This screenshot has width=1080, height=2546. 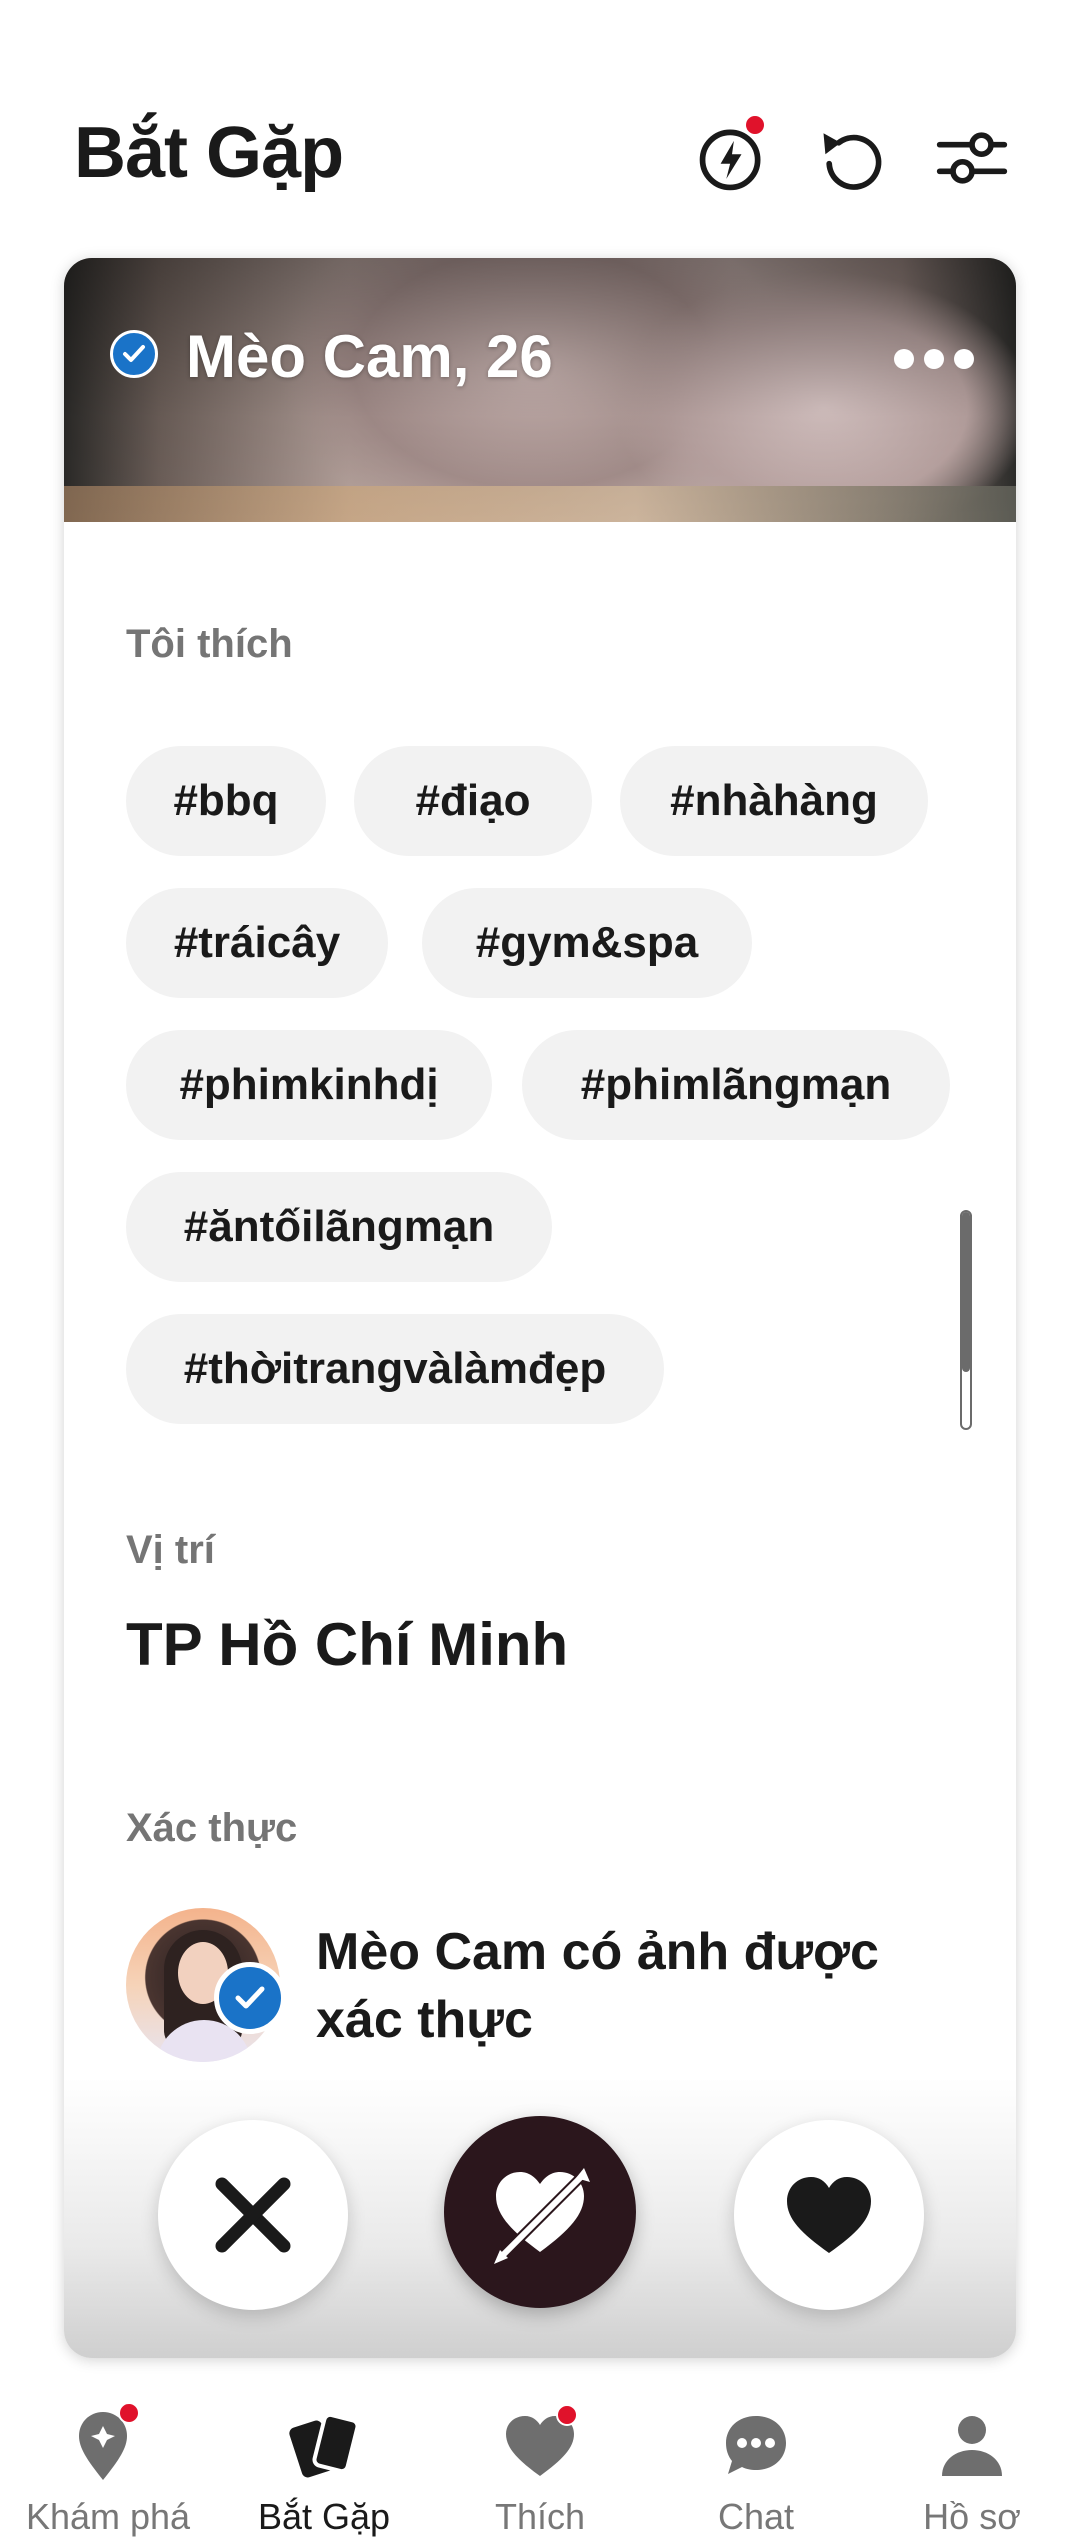 I want to click on nav-item-discover: Bắt Gặp, so click(x=324, y=2463).